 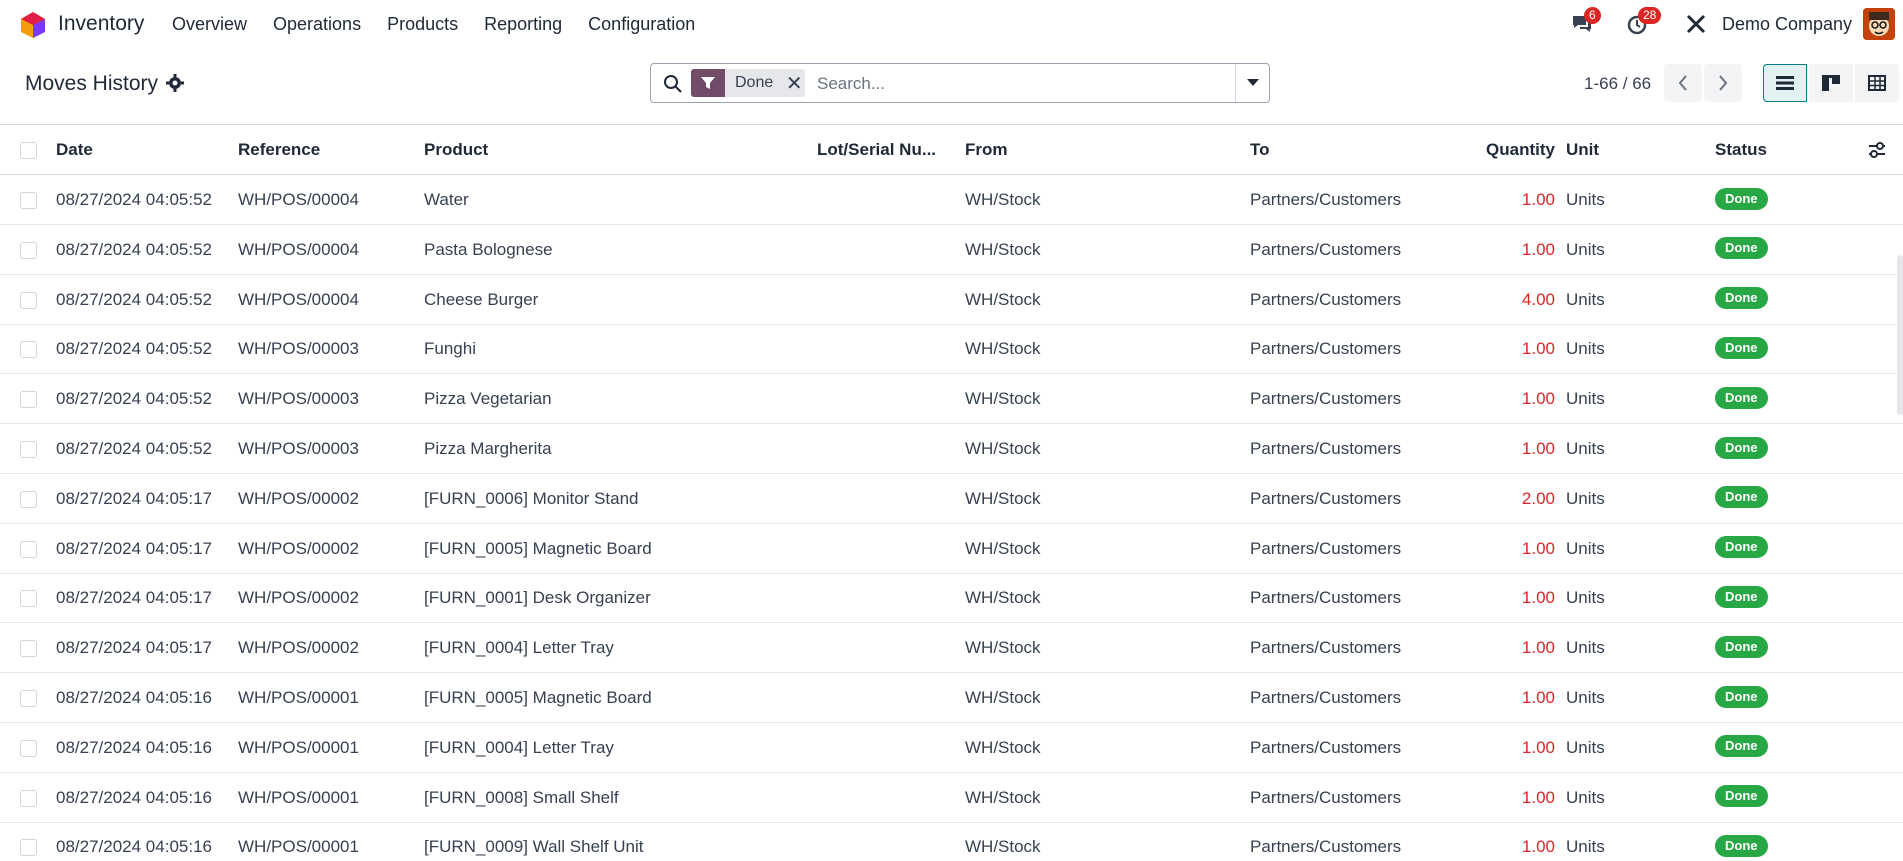 What do you see at coordinates (91, 84) in the screenshot?
I see `page-title: Moves History` at bounding box center [91, 84].